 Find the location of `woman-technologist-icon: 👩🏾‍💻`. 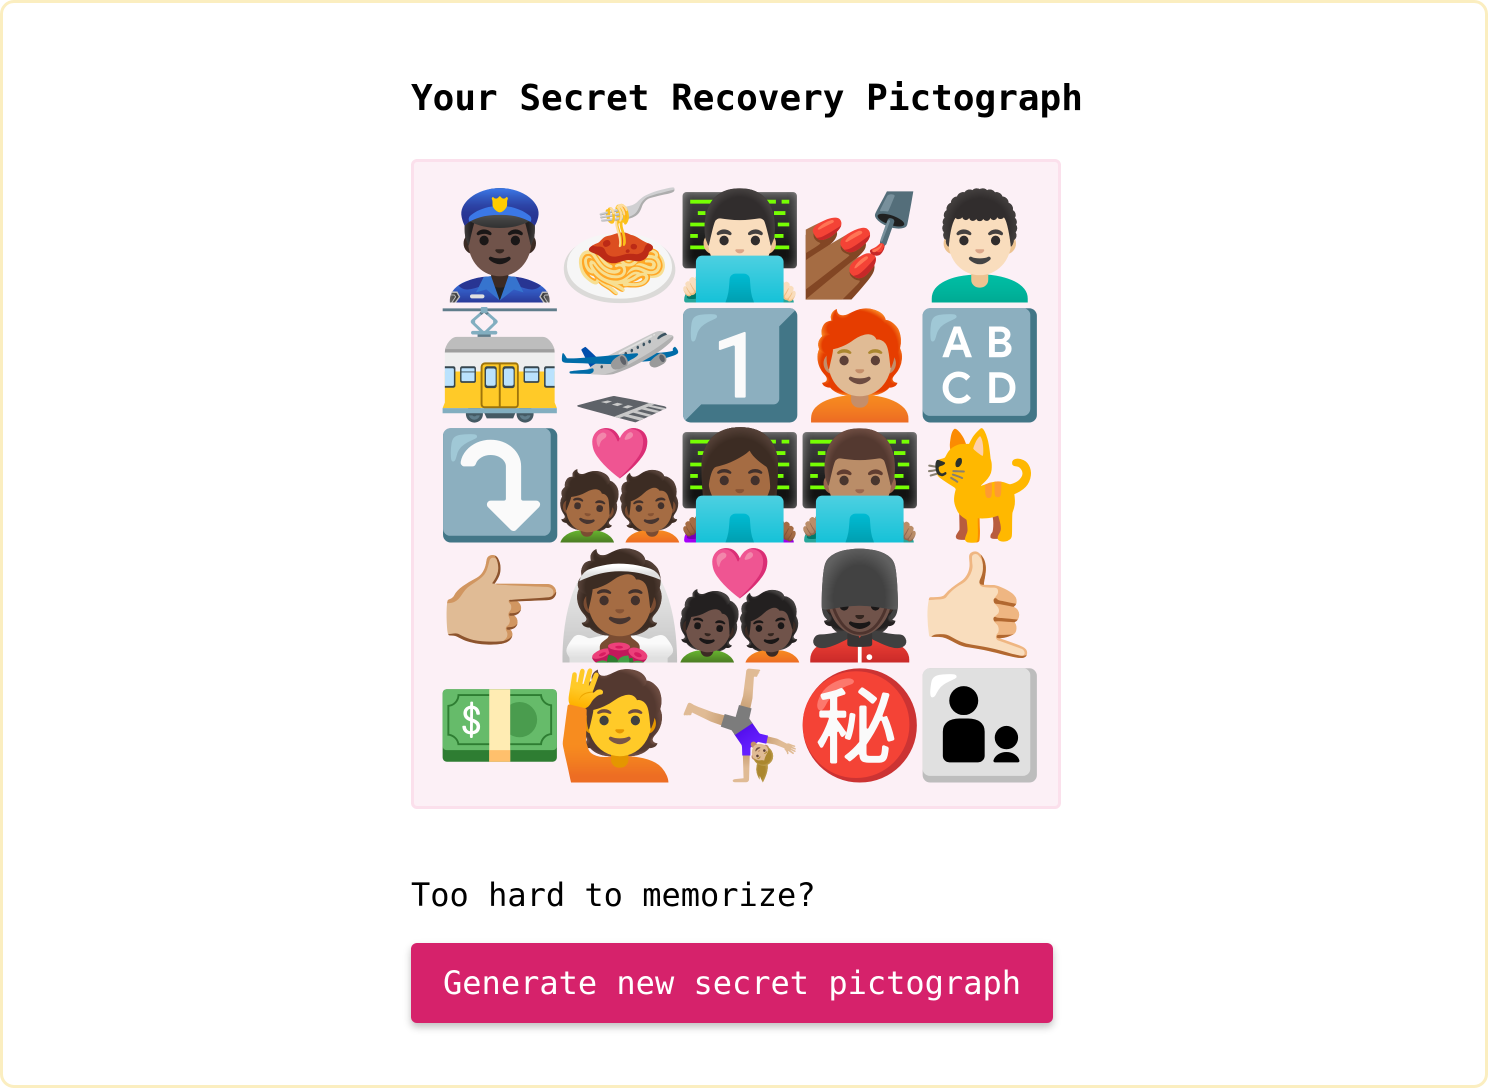

woman-technologist-icon: 👩🏾‍💻 is located at coordinates (740, 485).